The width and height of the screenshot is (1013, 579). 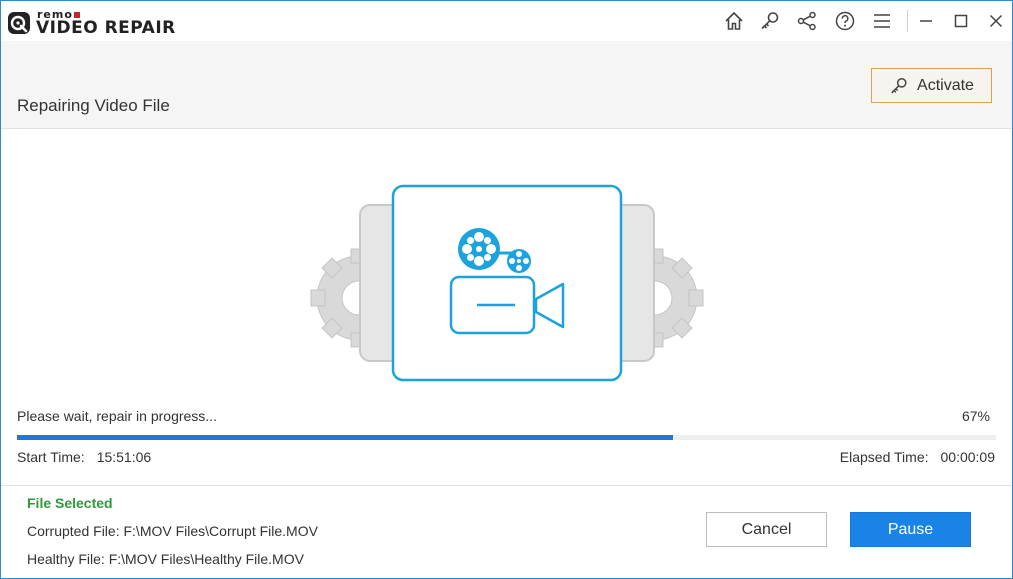 I want to click on titlebar-separator, so click(x=907, y=21).